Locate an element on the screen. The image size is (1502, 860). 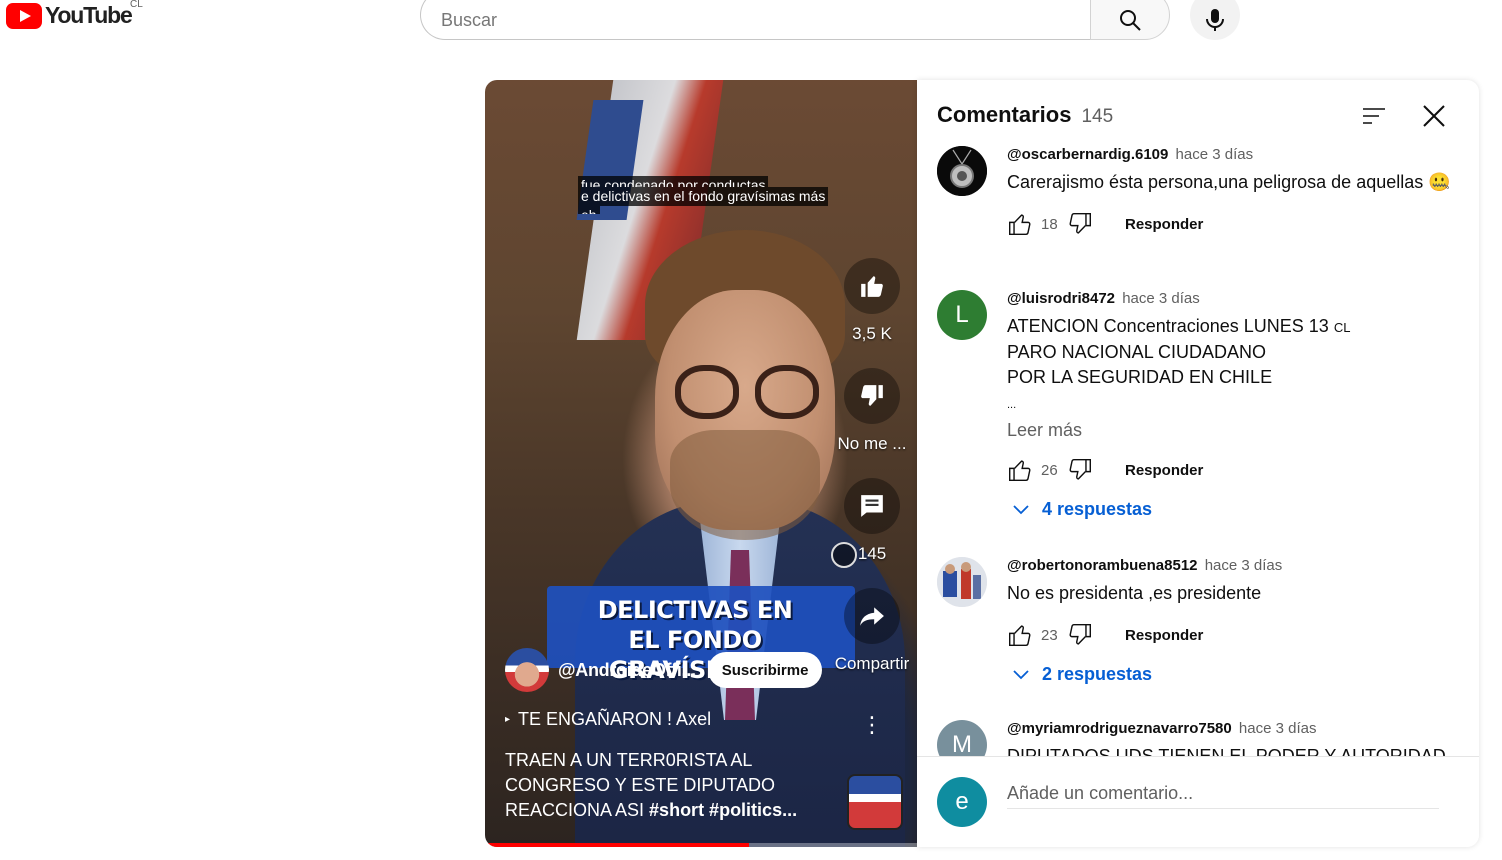
replies-toggle: 2 respuestas is located at coordinates (1234, 674).